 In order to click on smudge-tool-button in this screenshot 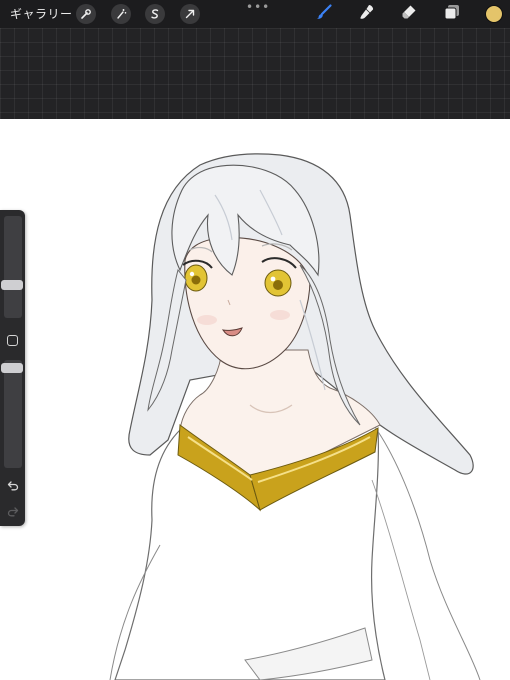, I will do `click(367, 14)`.